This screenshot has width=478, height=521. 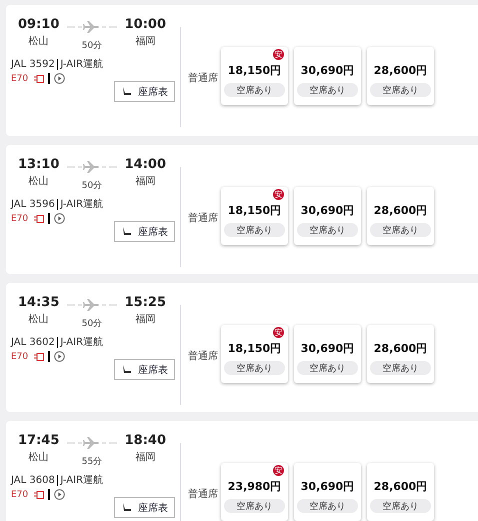 What do you see at coordinates (255, 486) in the screenshot?
I see `fare-price: 23,980円` at bounding box center [255, 486].